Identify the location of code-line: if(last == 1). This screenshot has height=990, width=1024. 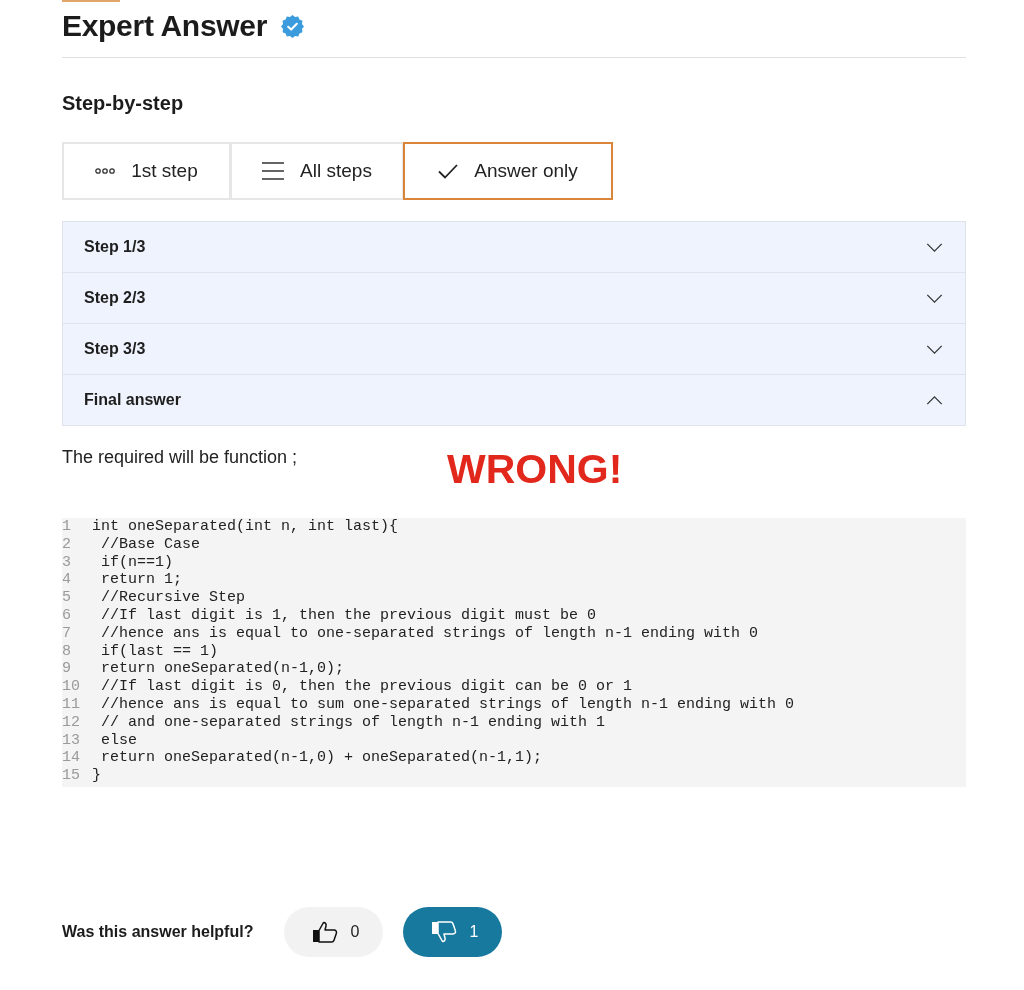
(159, 651).